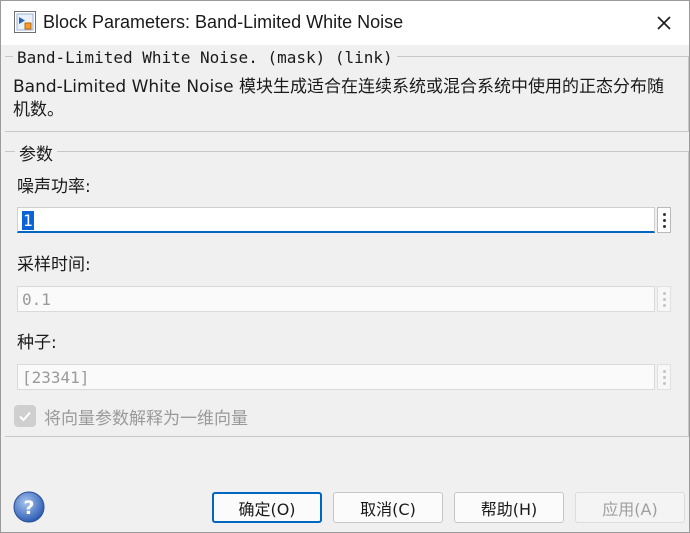 The height and width of the screenshot is (533, 690). Describe the element at coordinates (336, 299) in the screenshot. I see `sample-time-input: 0.1` at that location.